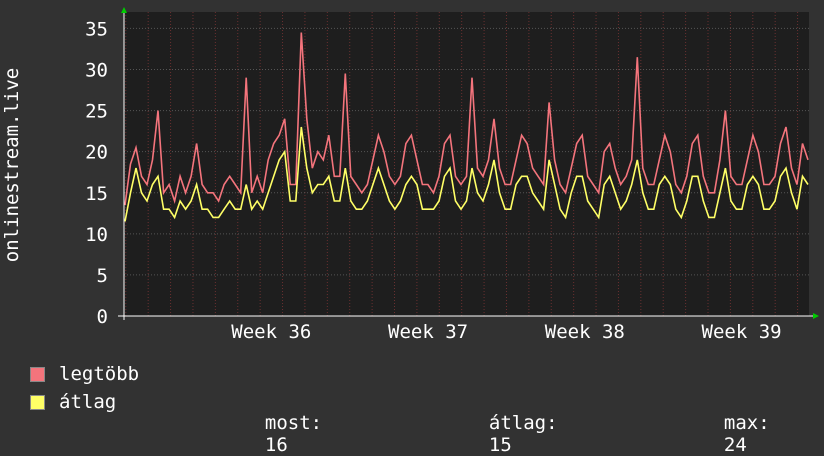 The width and height of the screenshot is (824, 456). I want to click on x-tick-label: Week 36, so click(271, 332).